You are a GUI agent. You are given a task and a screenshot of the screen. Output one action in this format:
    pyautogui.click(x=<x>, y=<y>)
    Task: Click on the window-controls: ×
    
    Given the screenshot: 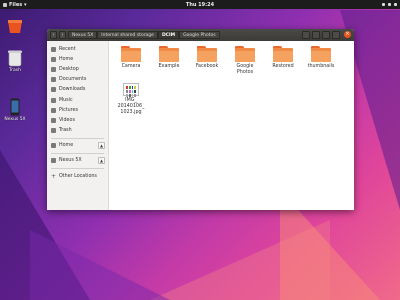 What is the action you would take?
    pyautogui.click(x=326, y=35)
    